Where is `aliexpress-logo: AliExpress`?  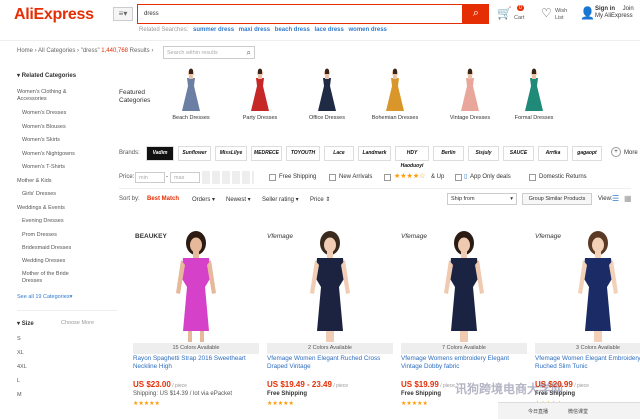 aliexpress-logo: AliExpress is located at coordinates (54, 15).